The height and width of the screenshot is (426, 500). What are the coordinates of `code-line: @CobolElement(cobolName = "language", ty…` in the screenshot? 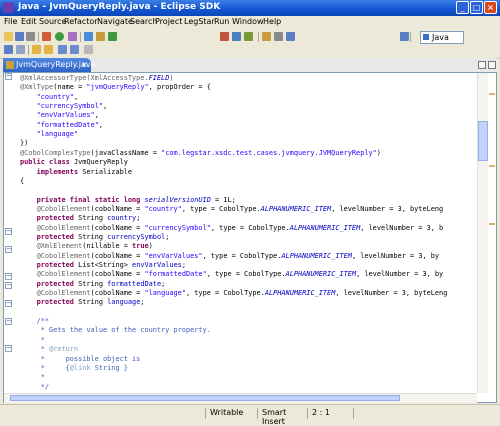 It's located at (234, 293).